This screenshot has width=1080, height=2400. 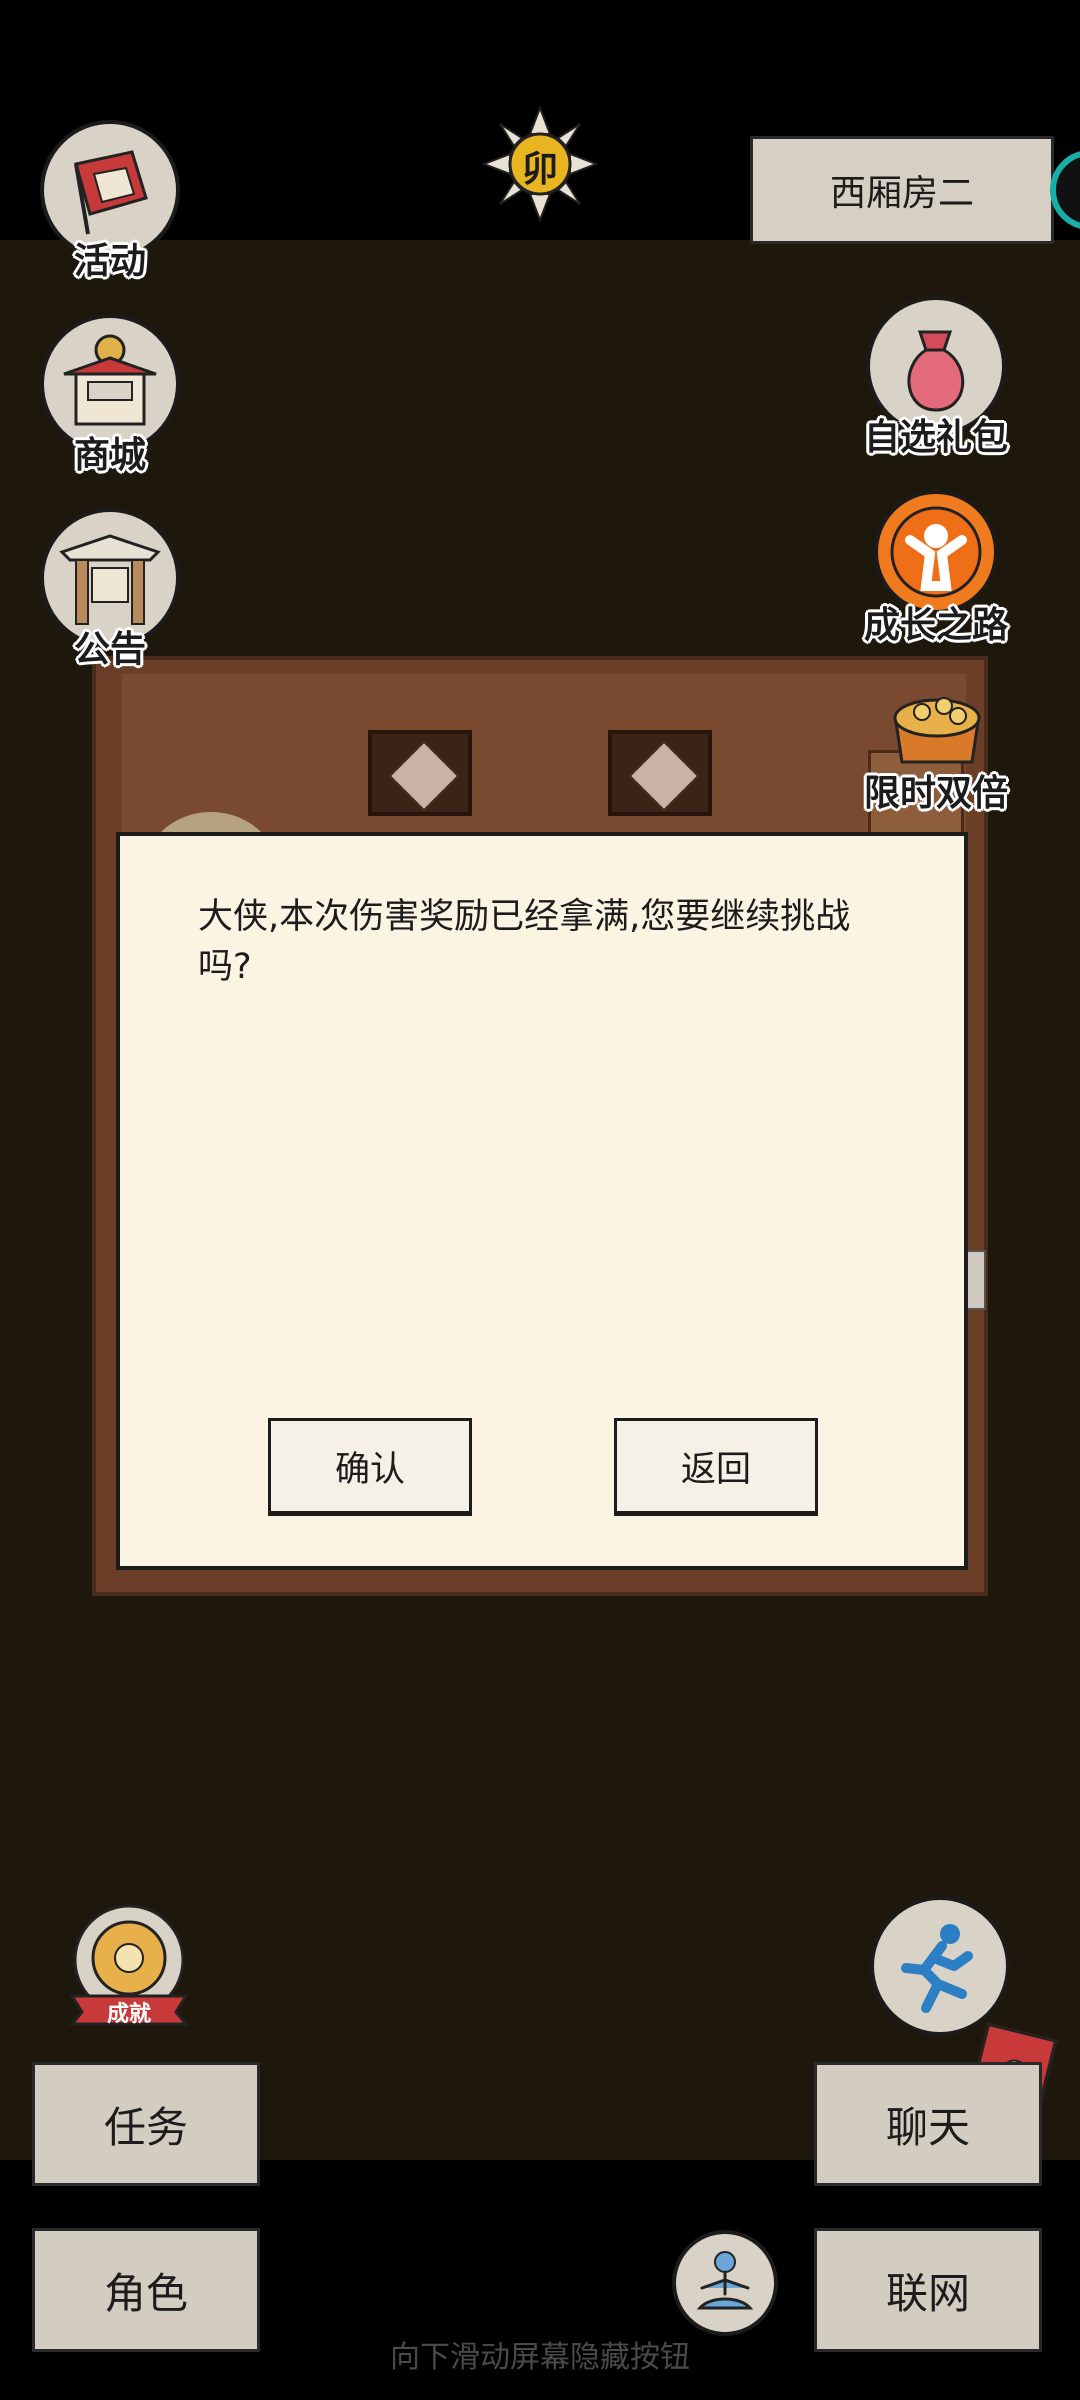 I want to click on meditate-button, so click(x=725, y=2283).